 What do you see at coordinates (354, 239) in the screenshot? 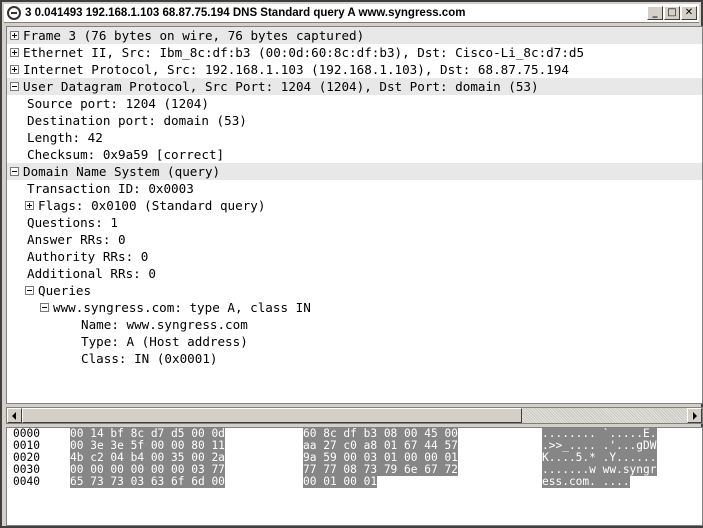
I see `tree-row: Answer RRs: 0` at bounding box center [354, 239].